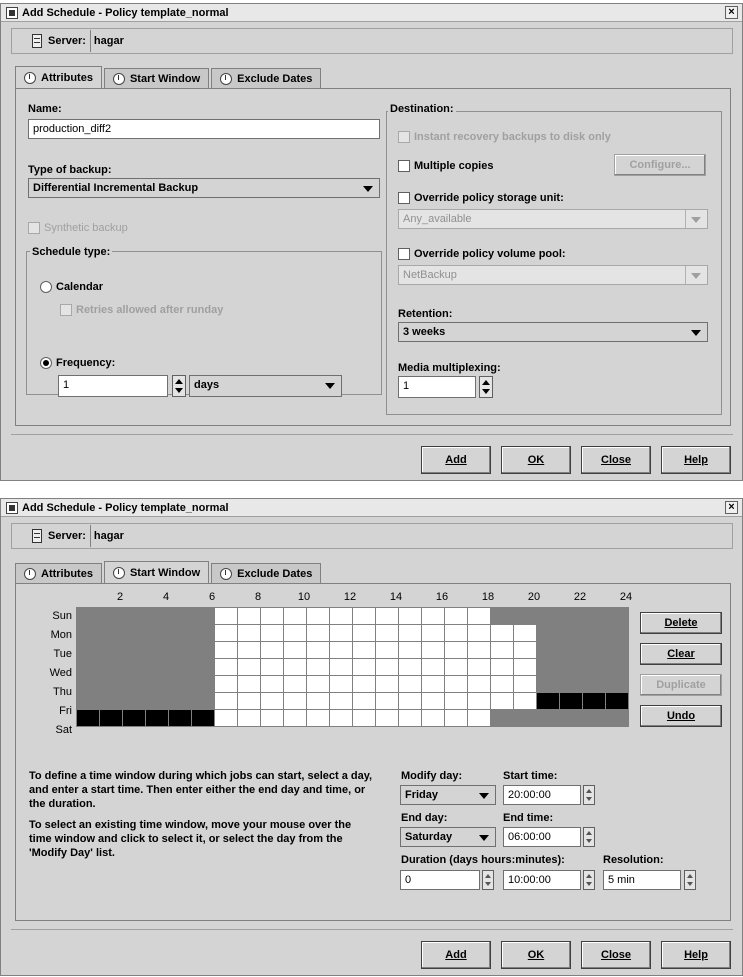  What do you see at coordinates (731, 507) in the screenshot?
I see `close-icon: ×` at bounding box center [731, 507].